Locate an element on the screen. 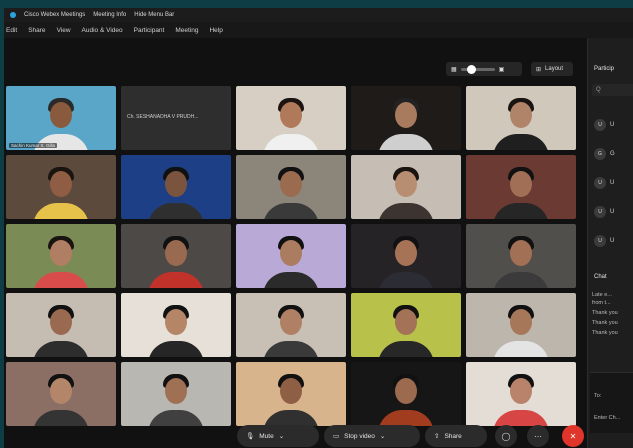 This screenshot has height=448, width=633. participant-video-tile: Sachin Kumar S. Gilla is located at coordinates (61, 118).